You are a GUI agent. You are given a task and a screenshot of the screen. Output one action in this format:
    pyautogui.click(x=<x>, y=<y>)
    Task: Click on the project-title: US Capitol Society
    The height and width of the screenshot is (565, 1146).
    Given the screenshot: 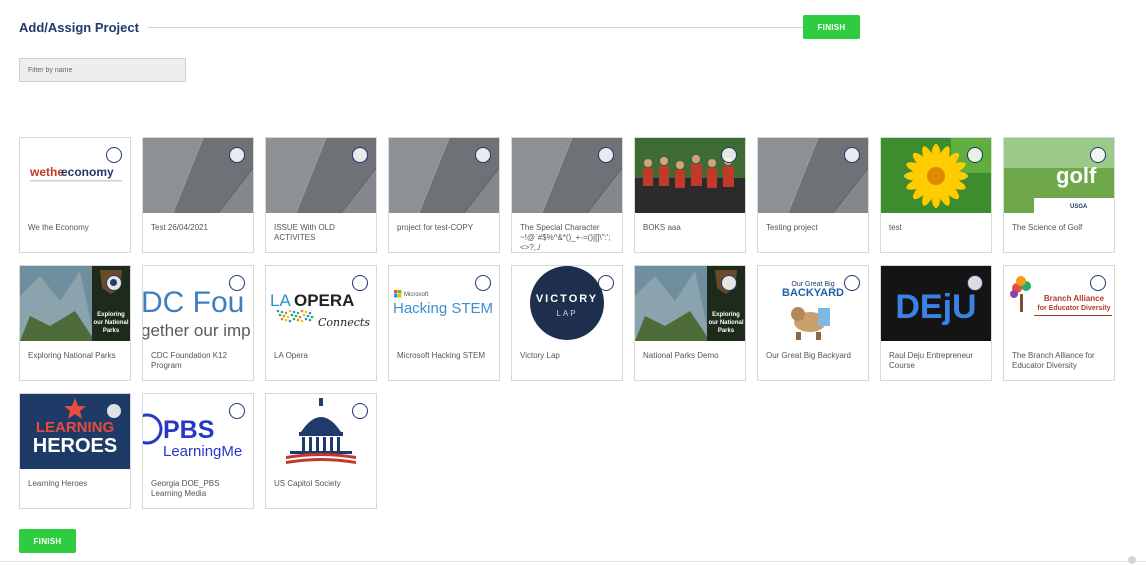 What is the action you would take?
    pyautogui.click(x=307, y=483)
    